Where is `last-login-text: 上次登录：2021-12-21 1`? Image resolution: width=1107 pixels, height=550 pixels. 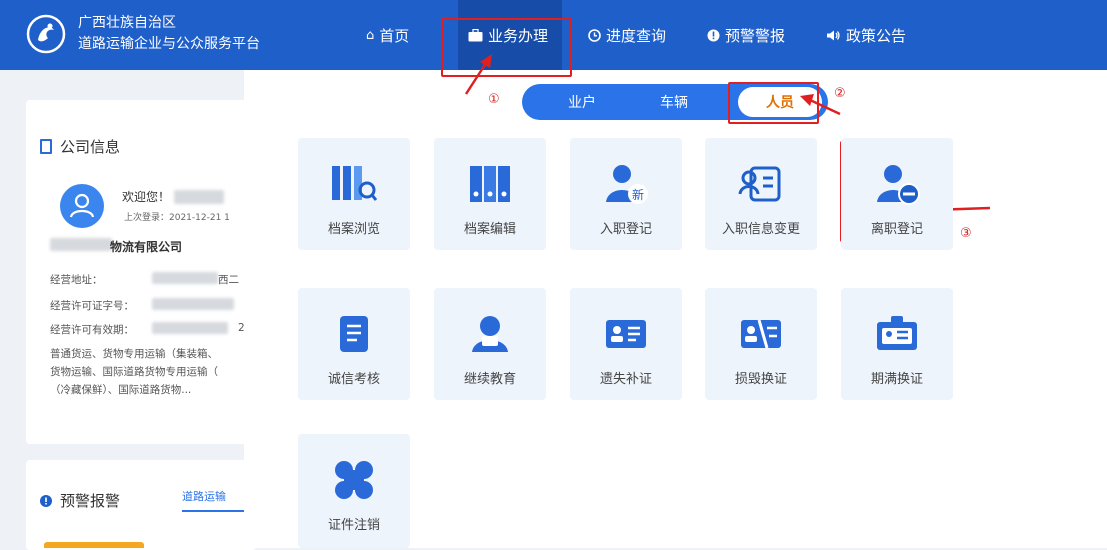
last-login-text: 上次登录：2021-12-21 1 is located at coordinates (177, 218).